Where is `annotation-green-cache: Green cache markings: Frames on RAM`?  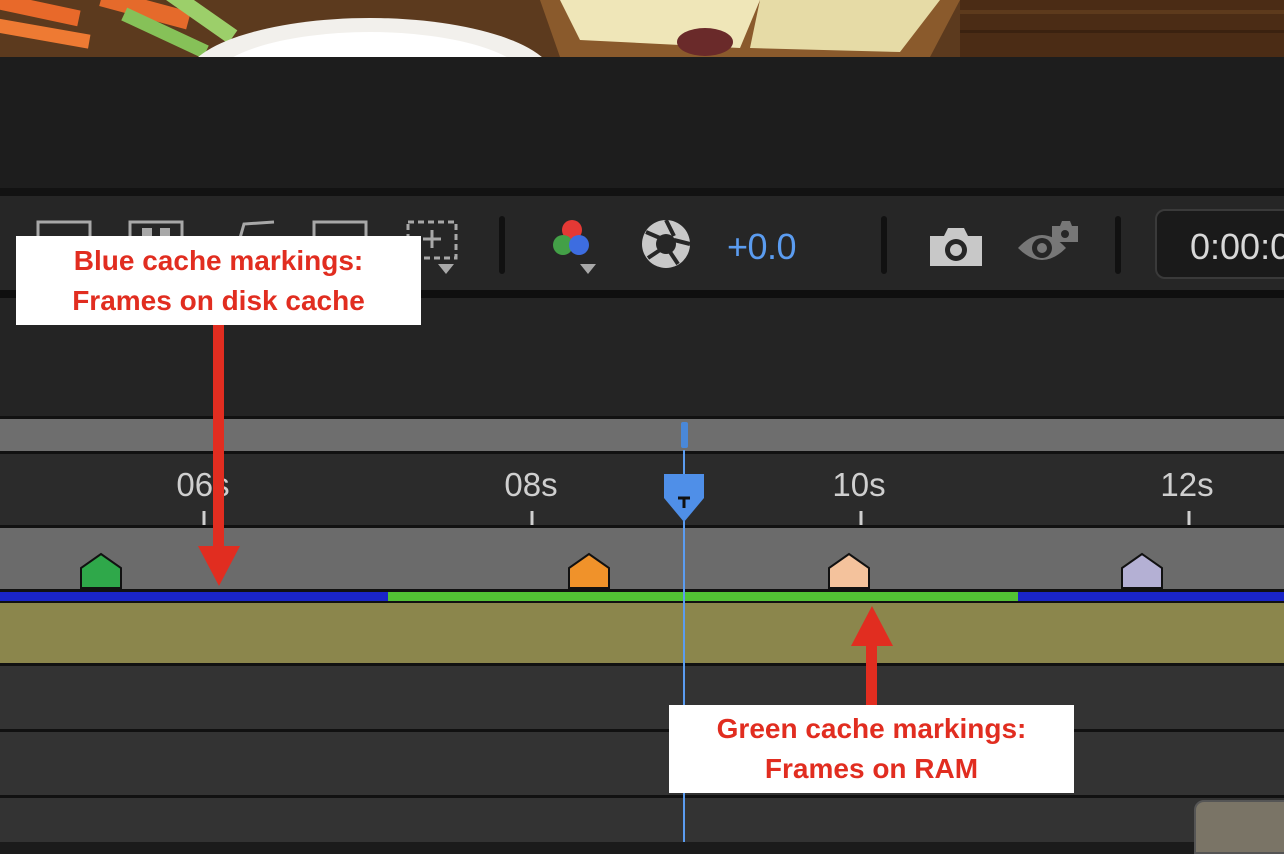
annotation-green-cache: Green cache markings: Frames on RAM is located at coordinates (871, 749).